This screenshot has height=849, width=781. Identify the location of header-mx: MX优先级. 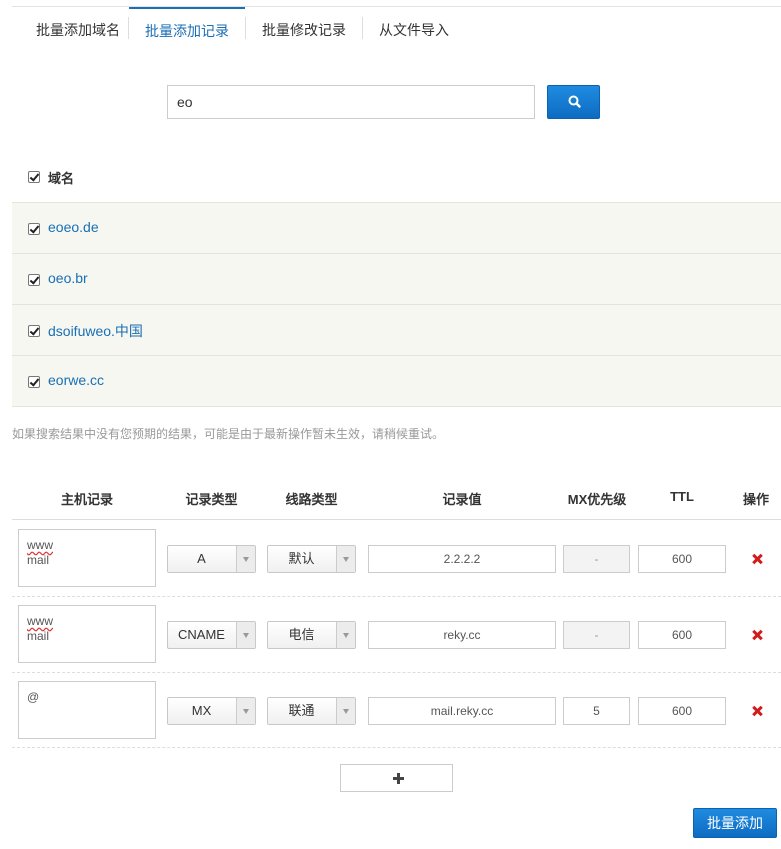
(597, 499).